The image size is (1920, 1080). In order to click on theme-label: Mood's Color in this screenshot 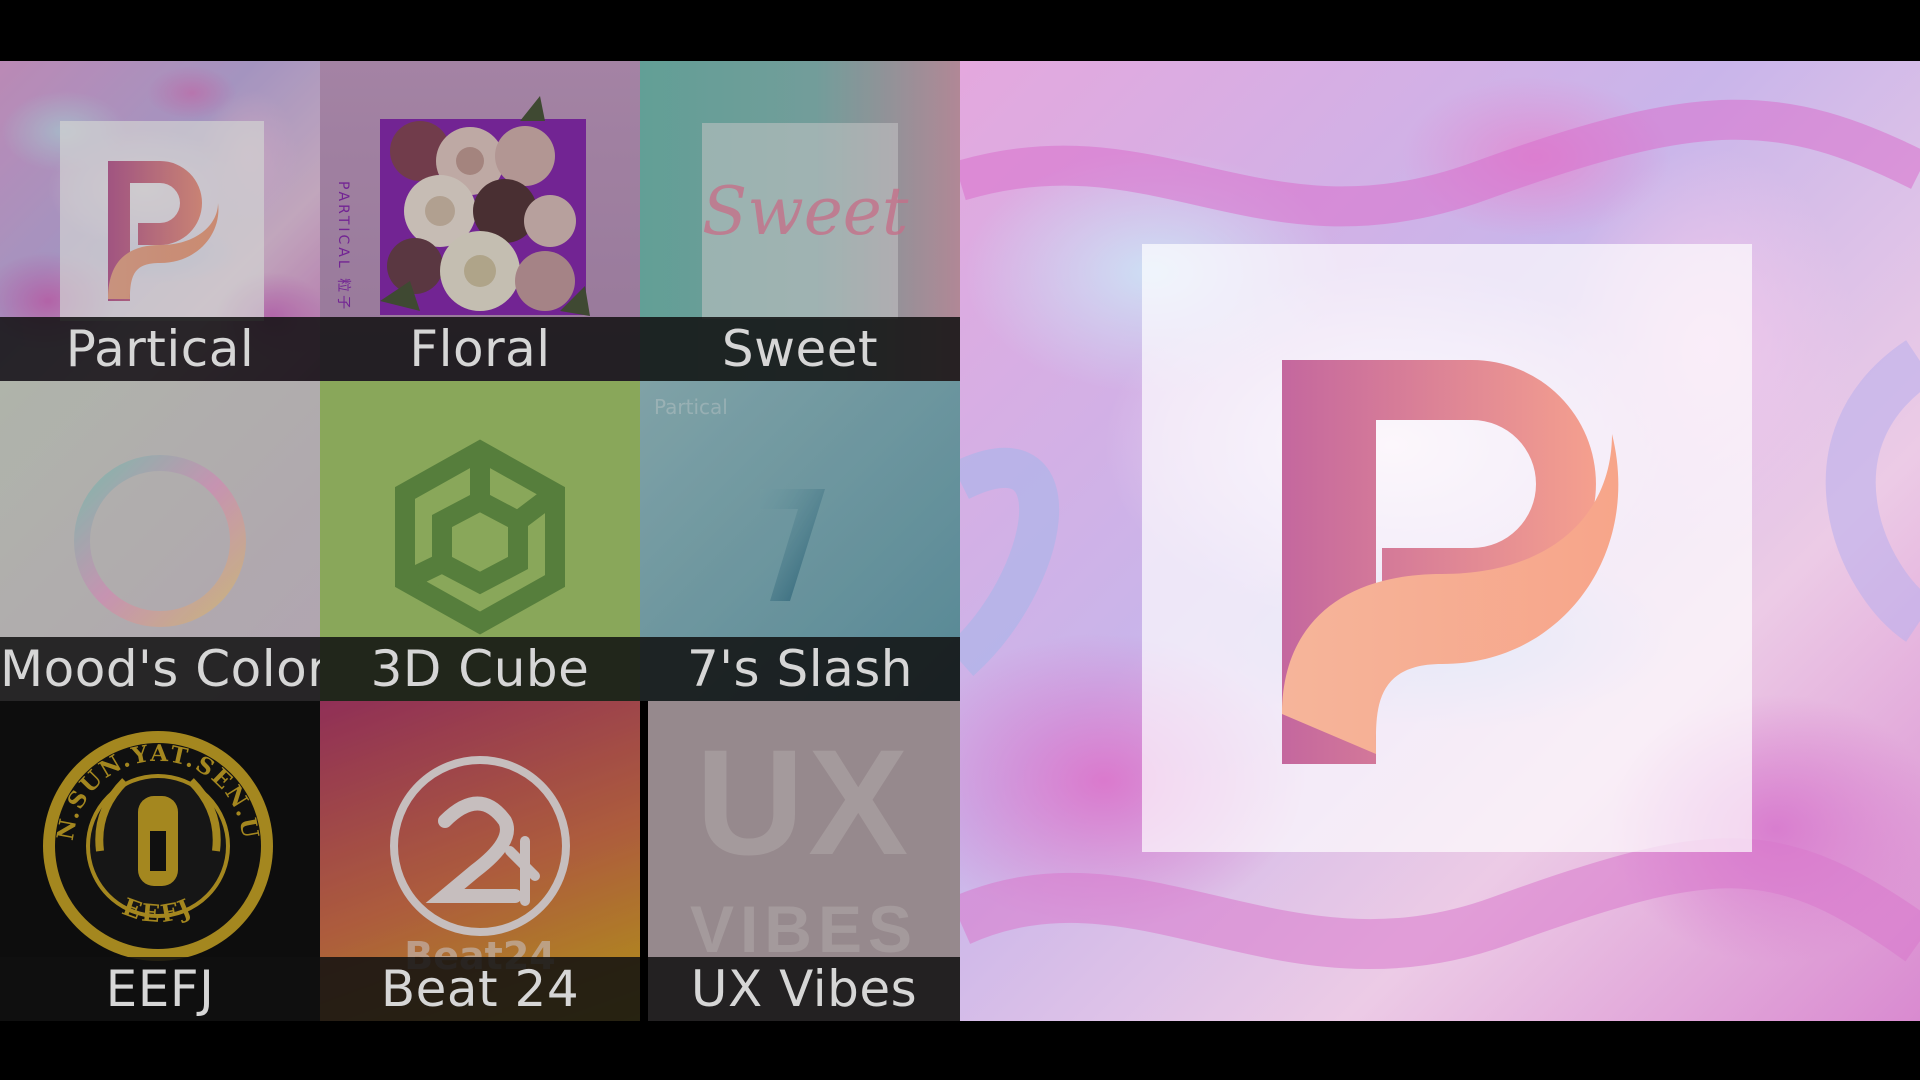, I will do `click(160, 669)`.